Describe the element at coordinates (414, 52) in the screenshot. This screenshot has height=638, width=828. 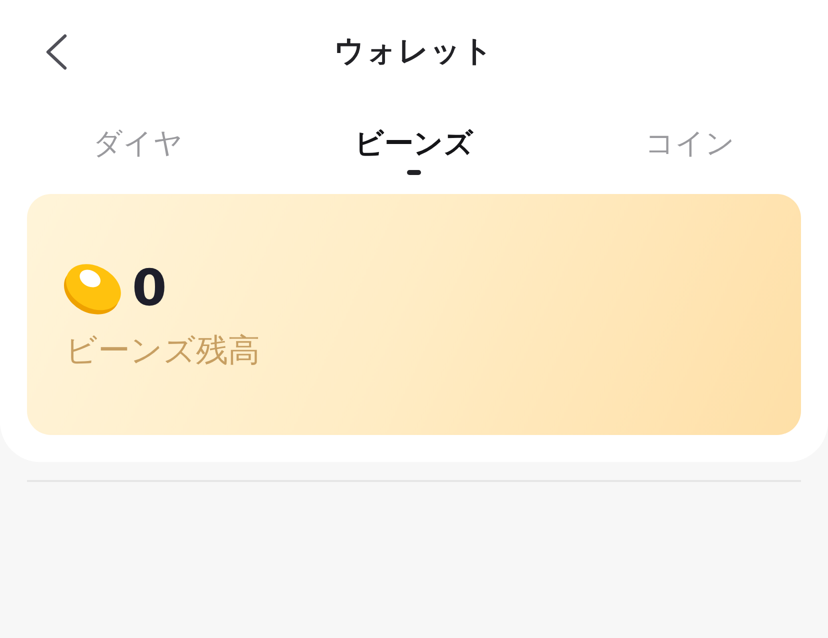
I see `page-title: ウォレット` at that location.